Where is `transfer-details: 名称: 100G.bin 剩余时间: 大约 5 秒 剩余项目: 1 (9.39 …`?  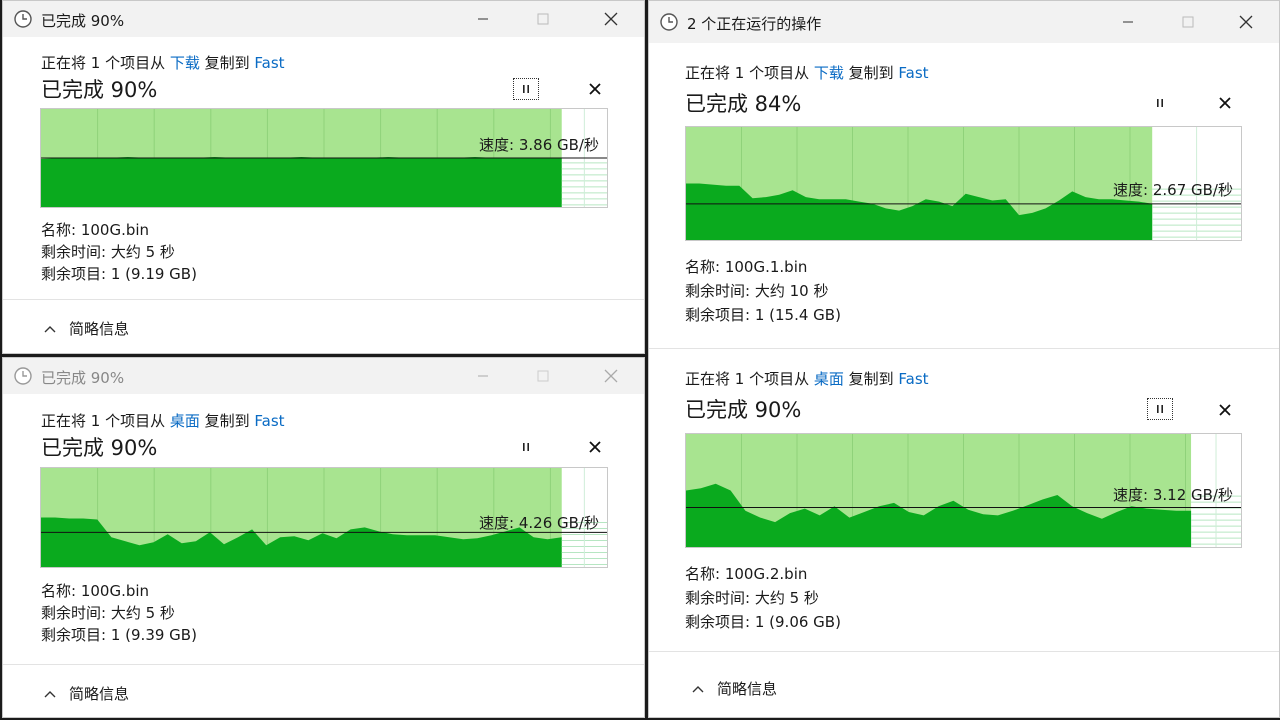 transfer-details: 名称: 100G.bin 剩余时间: 大约 5 秒 剩余项目: 1 (9.39 … is located at coordinates (119, 613).